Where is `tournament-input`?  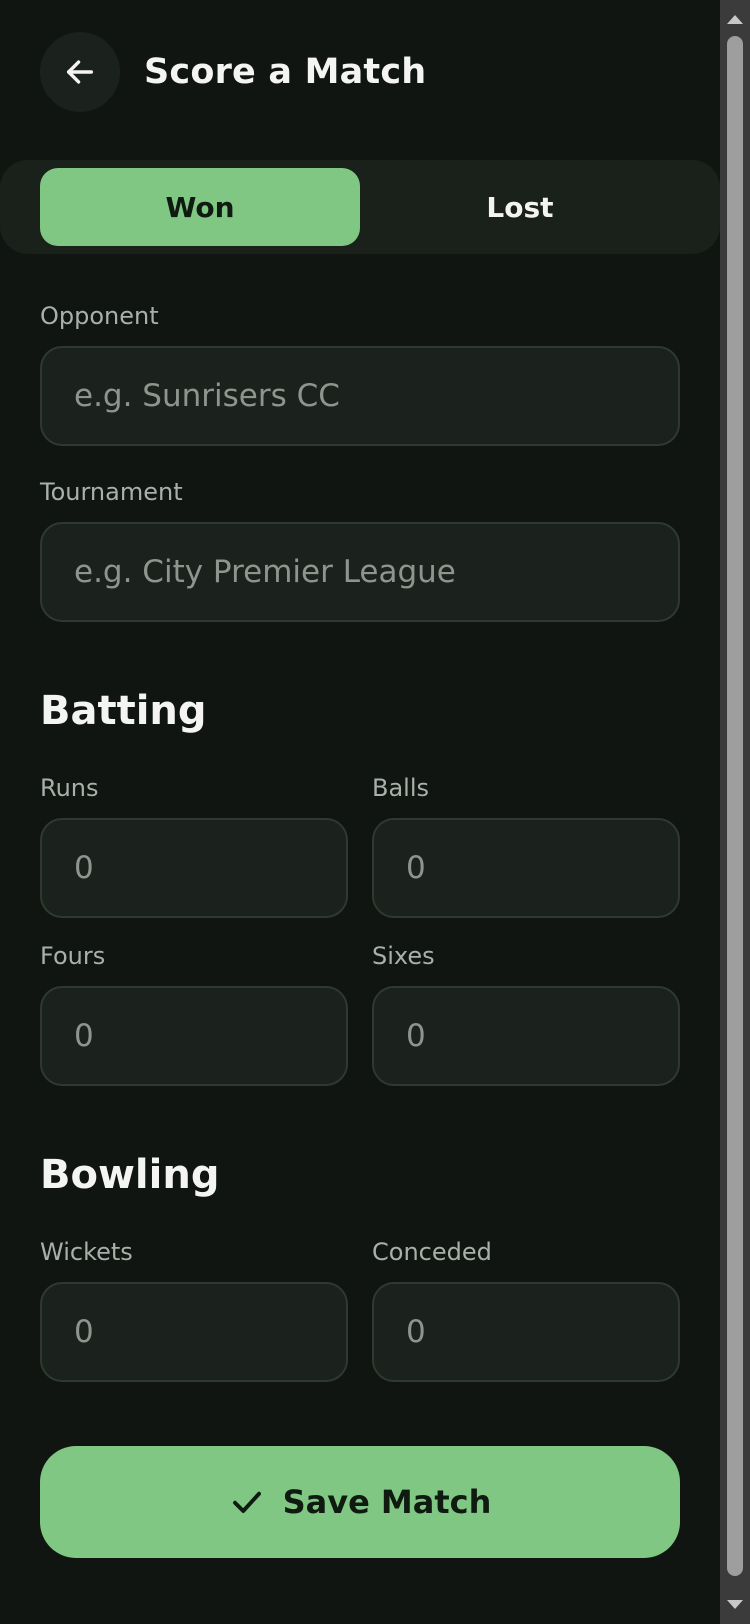
tournament-input is located at coordinates (360, 572).